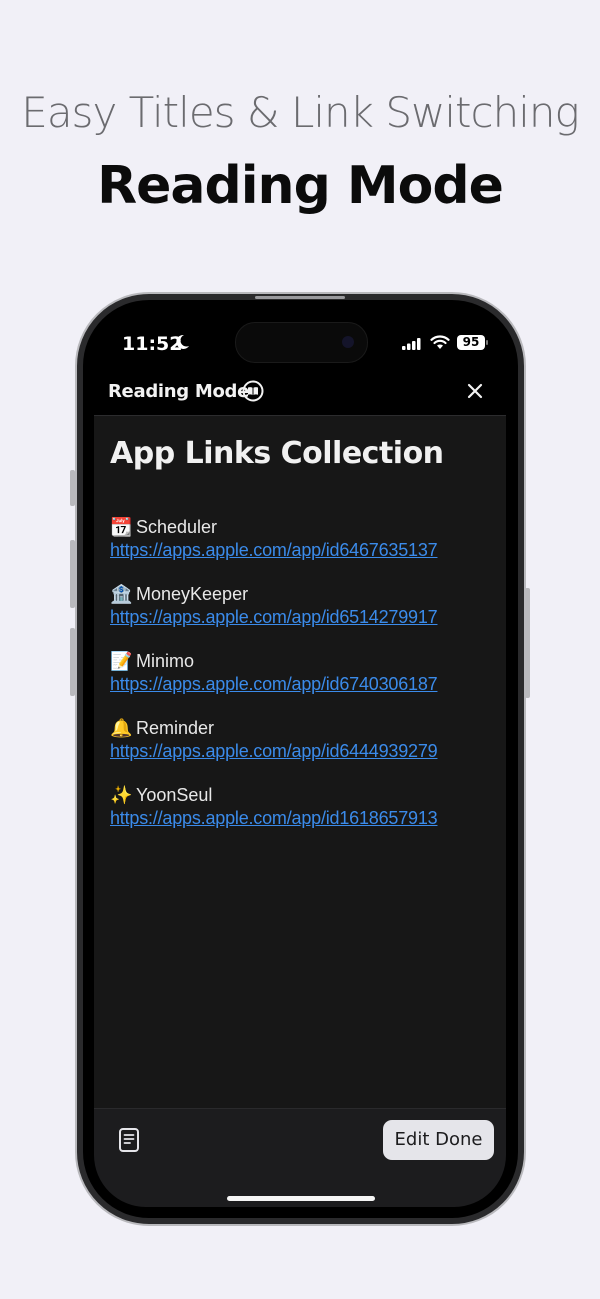  What do you see at coordinates (475, 391) in the screenshot?
I see `close-icon` at bounding box center [475, 391].